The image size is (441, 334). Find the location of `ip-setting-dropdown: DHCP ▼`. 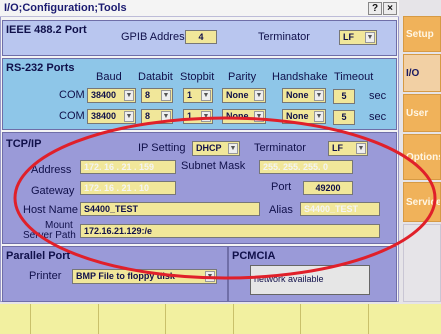

ip-setting-dropdown: DHCP ▼ is located at coordinates (216, 148).